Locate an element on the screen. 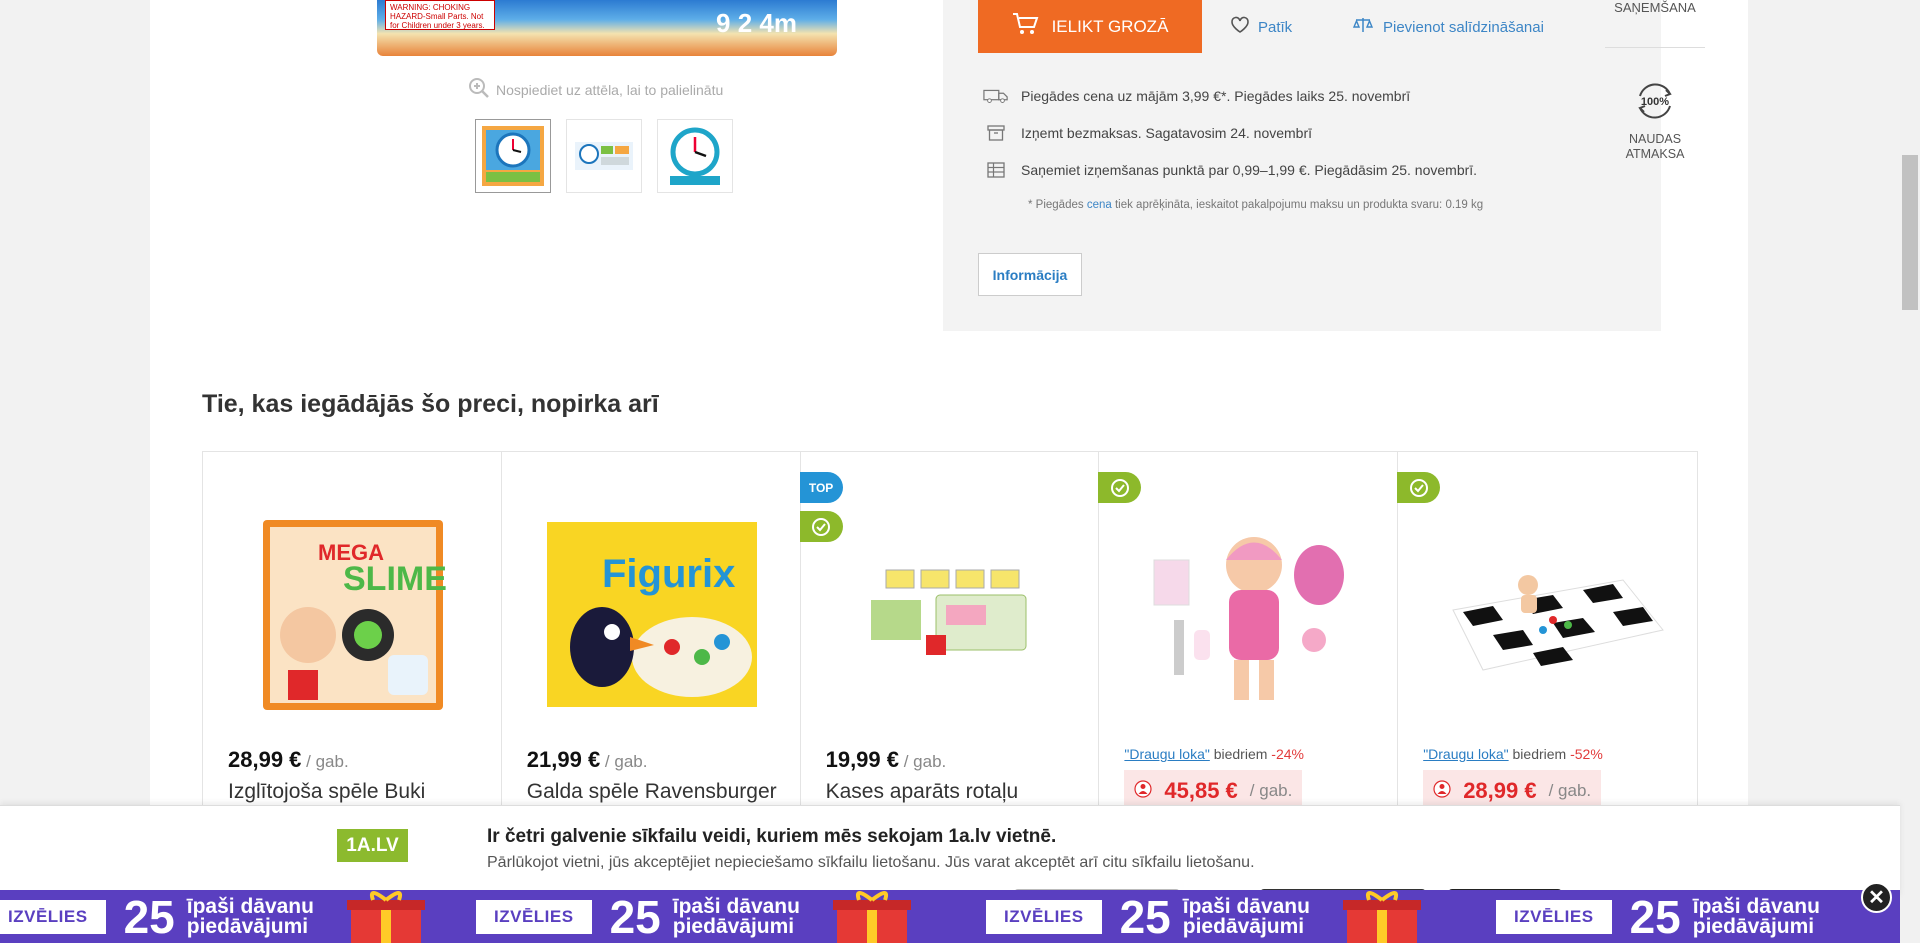 The height and width of the screenshot is (943, 1920). compare-label: Pievienot salīdzināšanai is located at coordinates (1463, 27).